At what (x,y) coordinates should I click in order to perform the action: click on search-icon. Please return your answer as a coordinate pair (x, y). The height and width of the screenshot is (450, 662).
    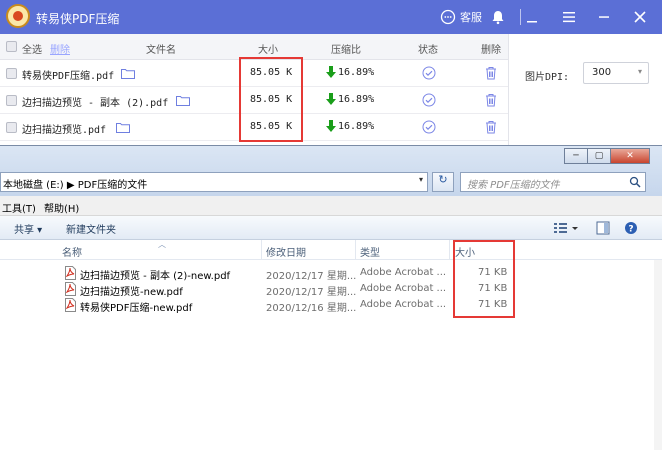
    Looking at the image, I should click on (635, 182).